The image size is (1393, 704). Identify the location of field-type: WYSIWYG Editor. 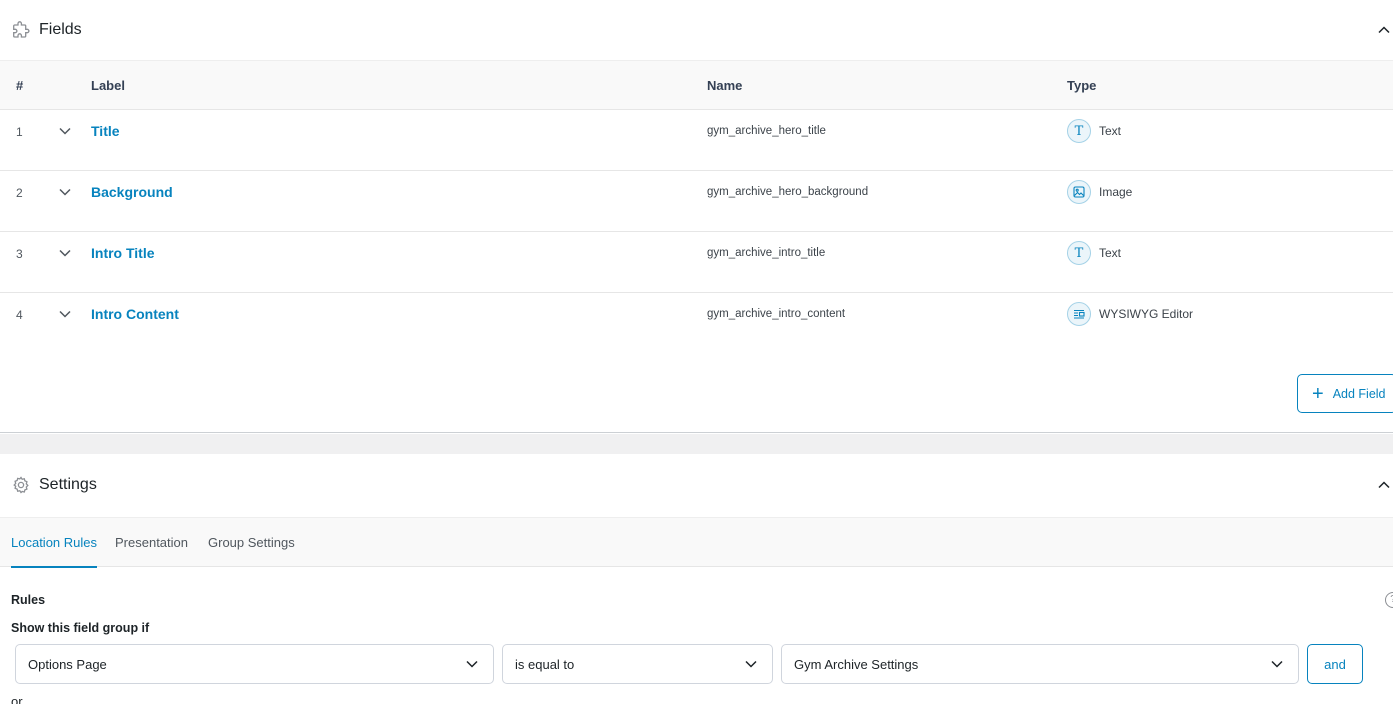
(1130, 314).